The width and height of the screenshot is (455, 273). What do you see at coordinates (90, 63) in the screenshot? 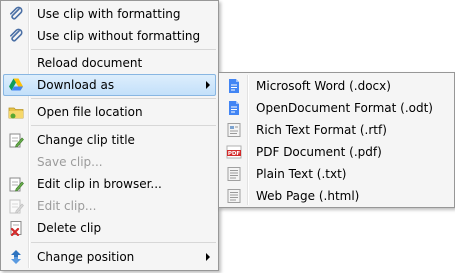
I see `menu-item-label: Reload document` at bounding box center [90, 63].